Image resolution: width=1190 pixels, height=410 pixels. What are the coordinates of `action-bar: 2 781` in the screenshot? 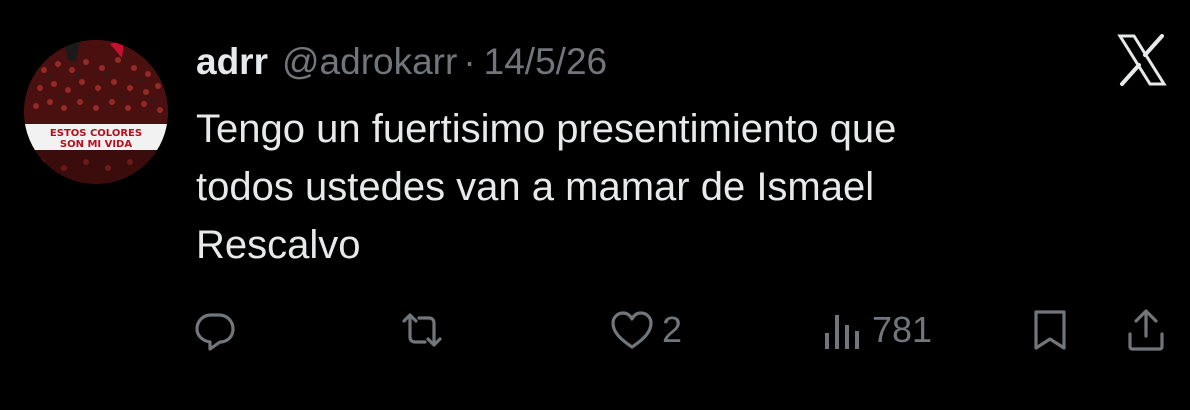 It's located at (595, 330).